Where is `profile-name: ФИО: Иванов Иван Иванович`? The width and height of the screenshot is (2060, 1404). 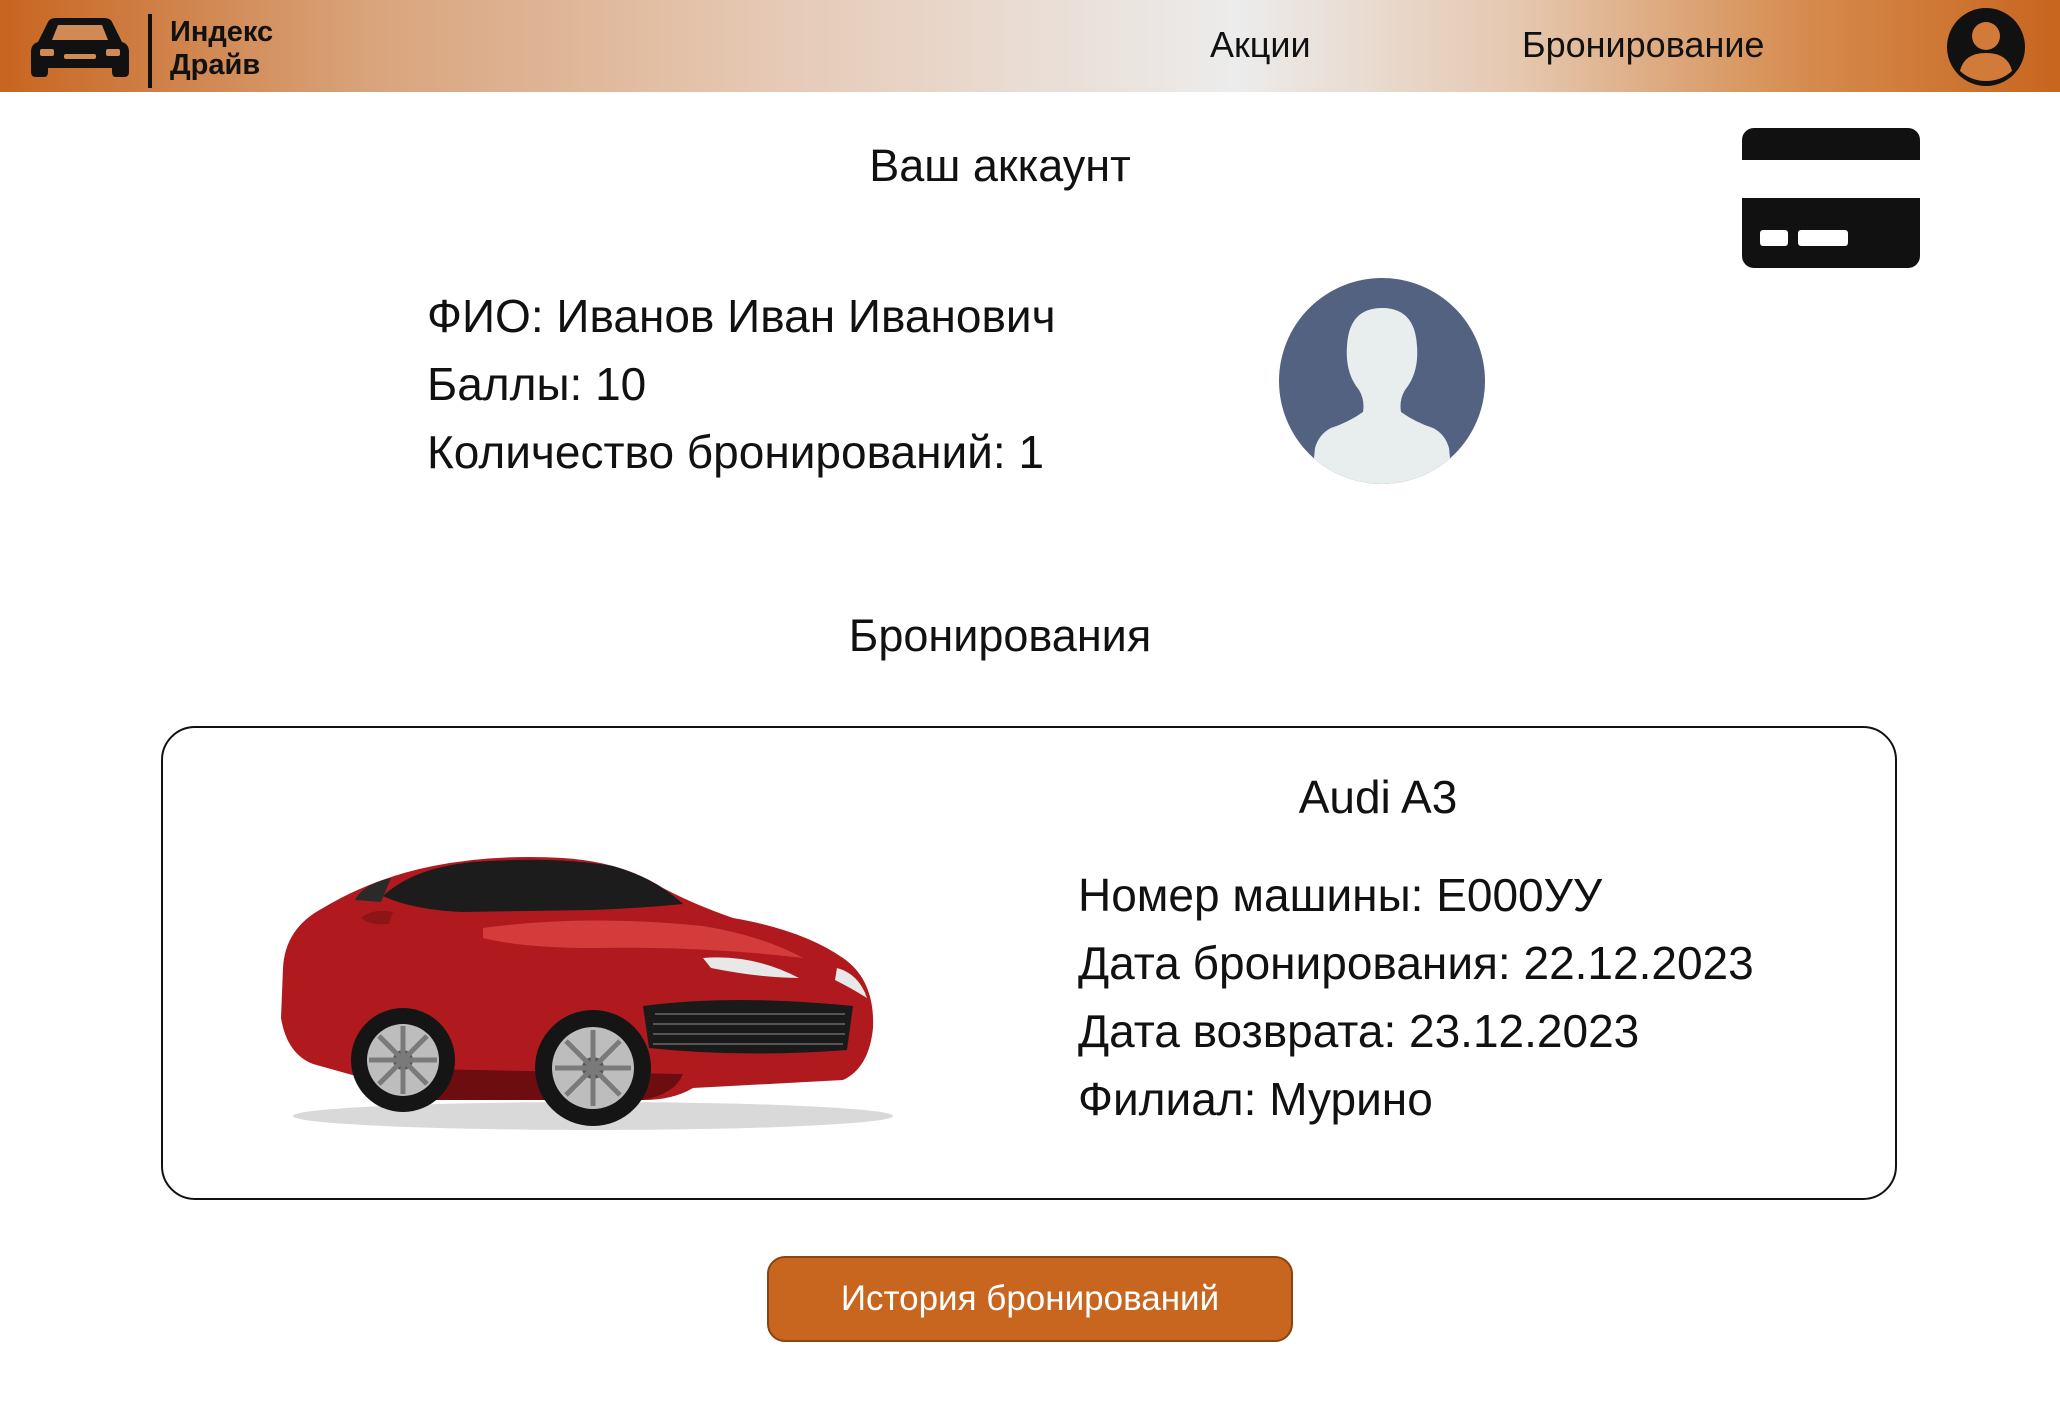 profile-name: ФИО: Иванов Иван Иванович is located at coordinates (741, 316).